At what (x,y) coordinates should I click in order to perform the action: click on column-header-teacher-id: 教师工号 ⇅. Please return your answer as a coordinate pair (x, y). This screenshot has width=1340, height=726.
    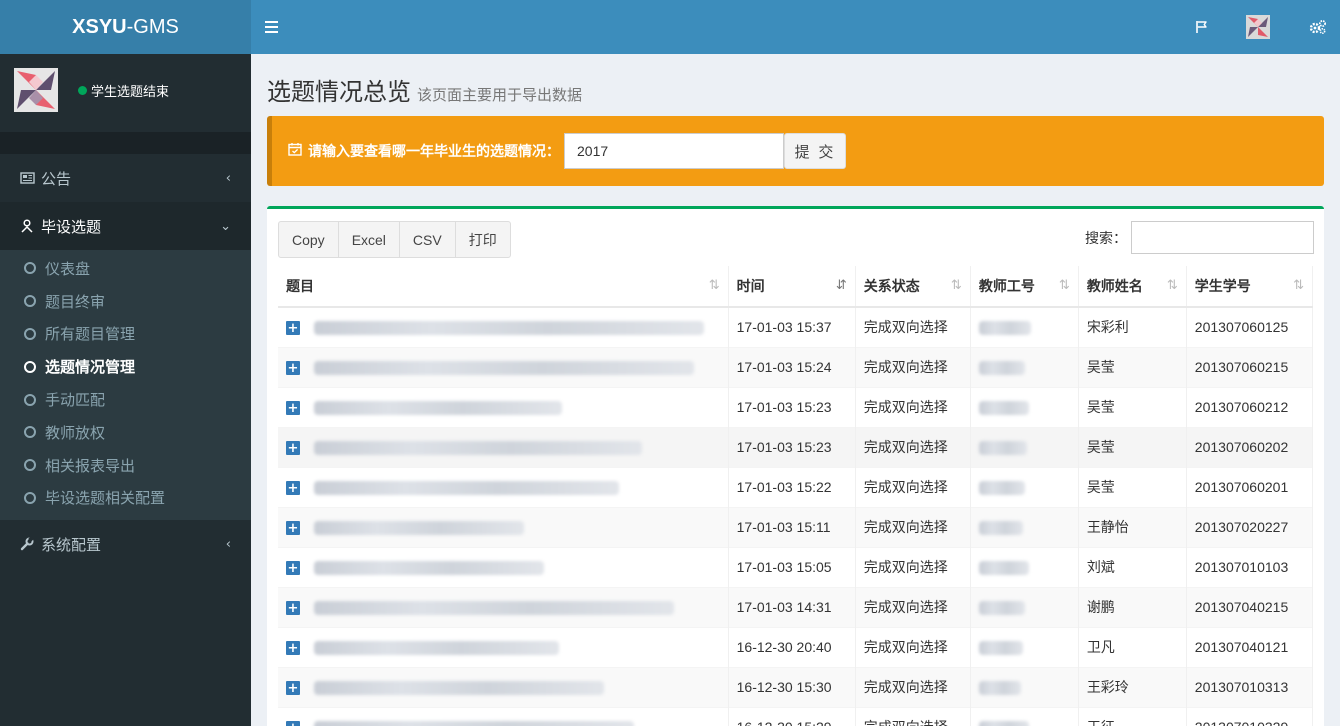
    Looking at the image, I should click on (1024, 287).